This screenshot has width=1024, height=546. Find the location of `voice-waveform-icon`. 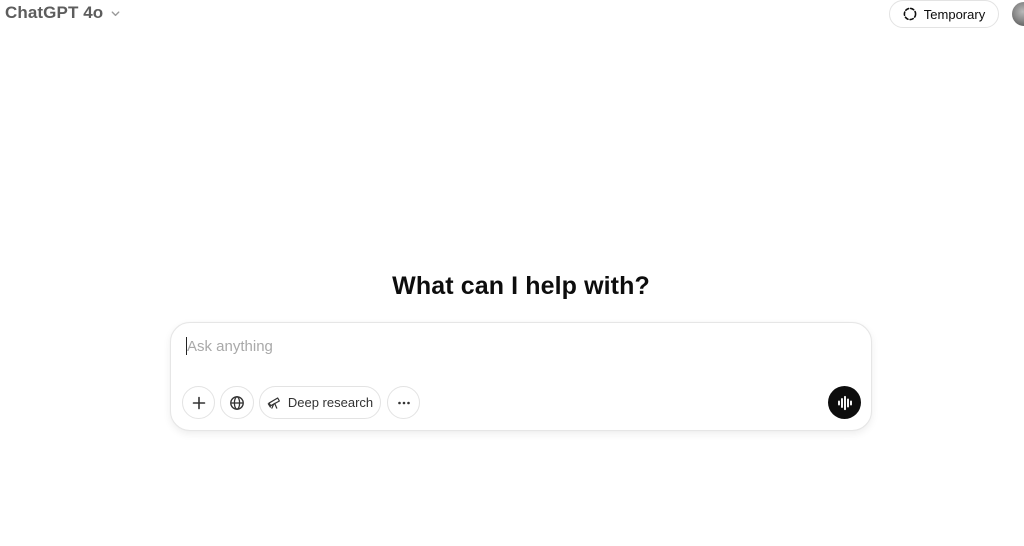

voice-waveform-icon is located at coordinates (845, 403).